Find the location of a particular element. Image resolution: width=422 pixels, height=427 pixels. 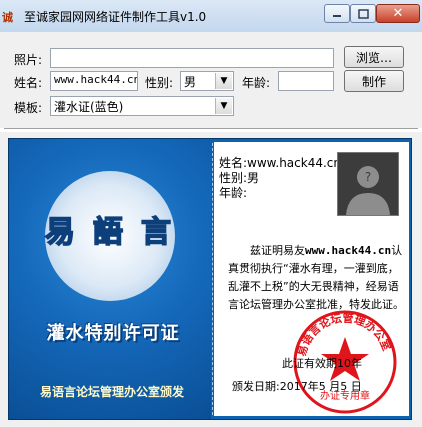

gender-select-value: 男 is located at coordinates (190, 82).